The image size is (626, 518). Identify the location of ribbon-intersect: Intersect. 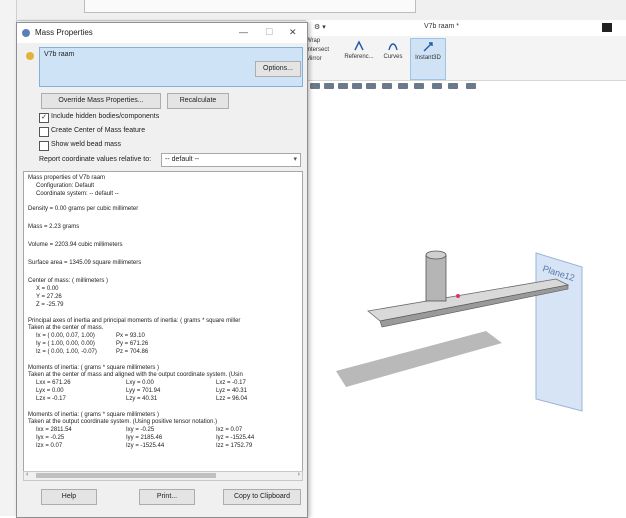
(321, 50).